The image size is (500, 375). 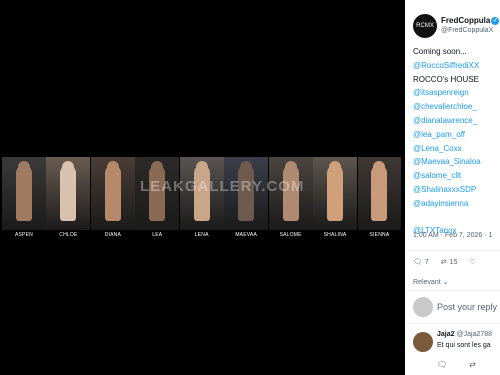 What do you see at coordinates (475, 334) in the screenshot?
I see `reply-author-handle: @Jaja2788` at bounding box center [475, 334].